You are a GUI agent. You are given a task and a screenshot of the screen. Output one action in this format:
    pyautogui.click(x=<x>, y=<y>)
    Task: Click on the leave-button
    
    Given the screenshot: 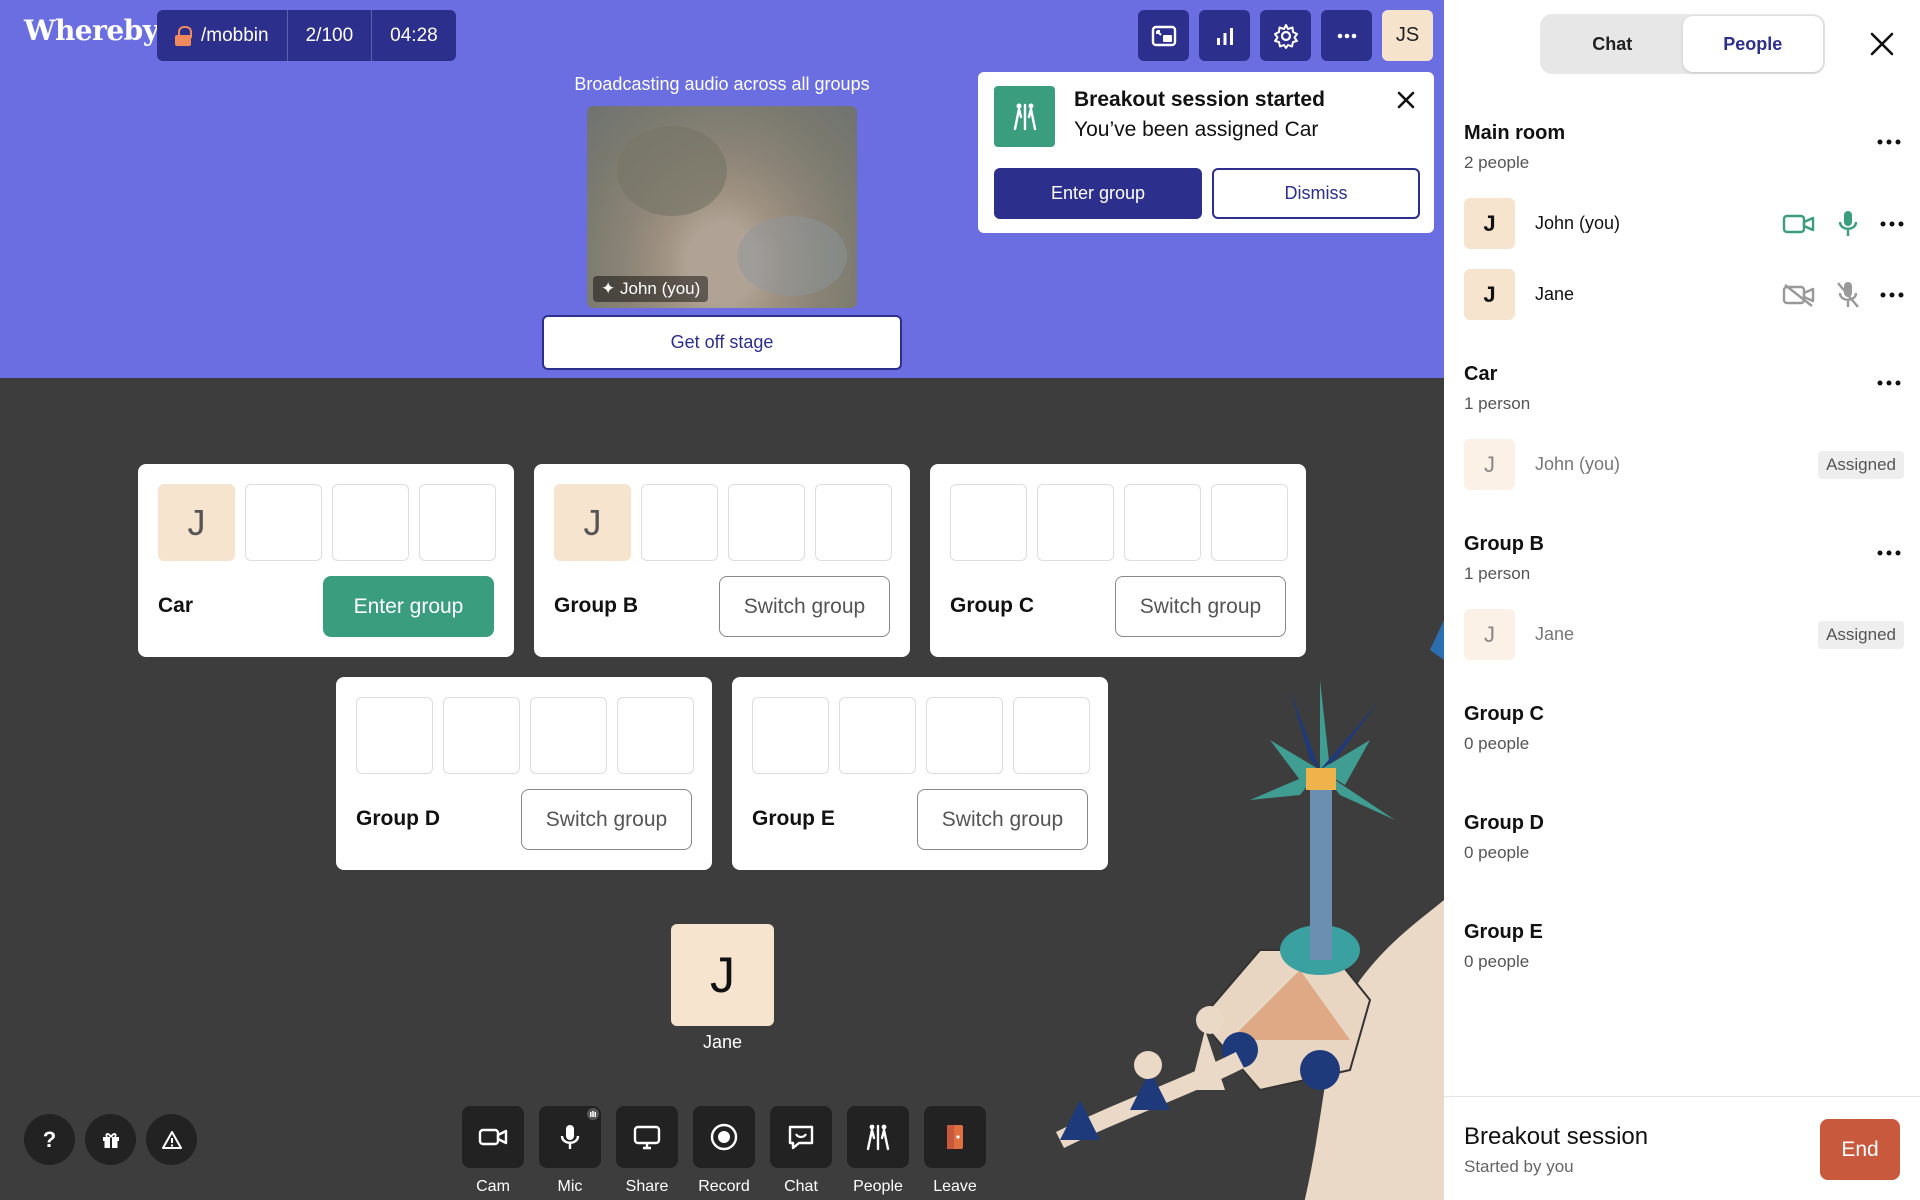 What is the action you would take?
    pyautogui.click(x=955, y=1137)
    